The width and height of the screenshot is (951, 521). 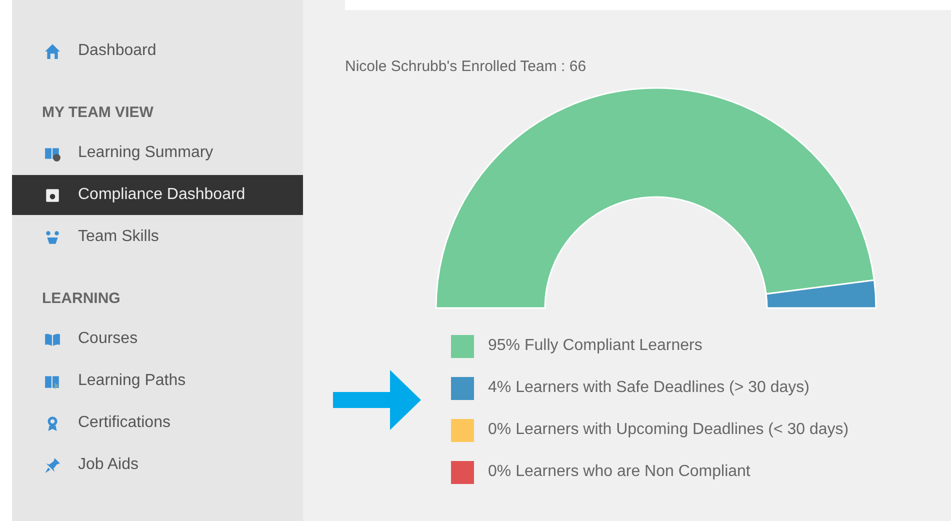 I want to click on sidebar-item: Certifications, so click(x=157, y=423).